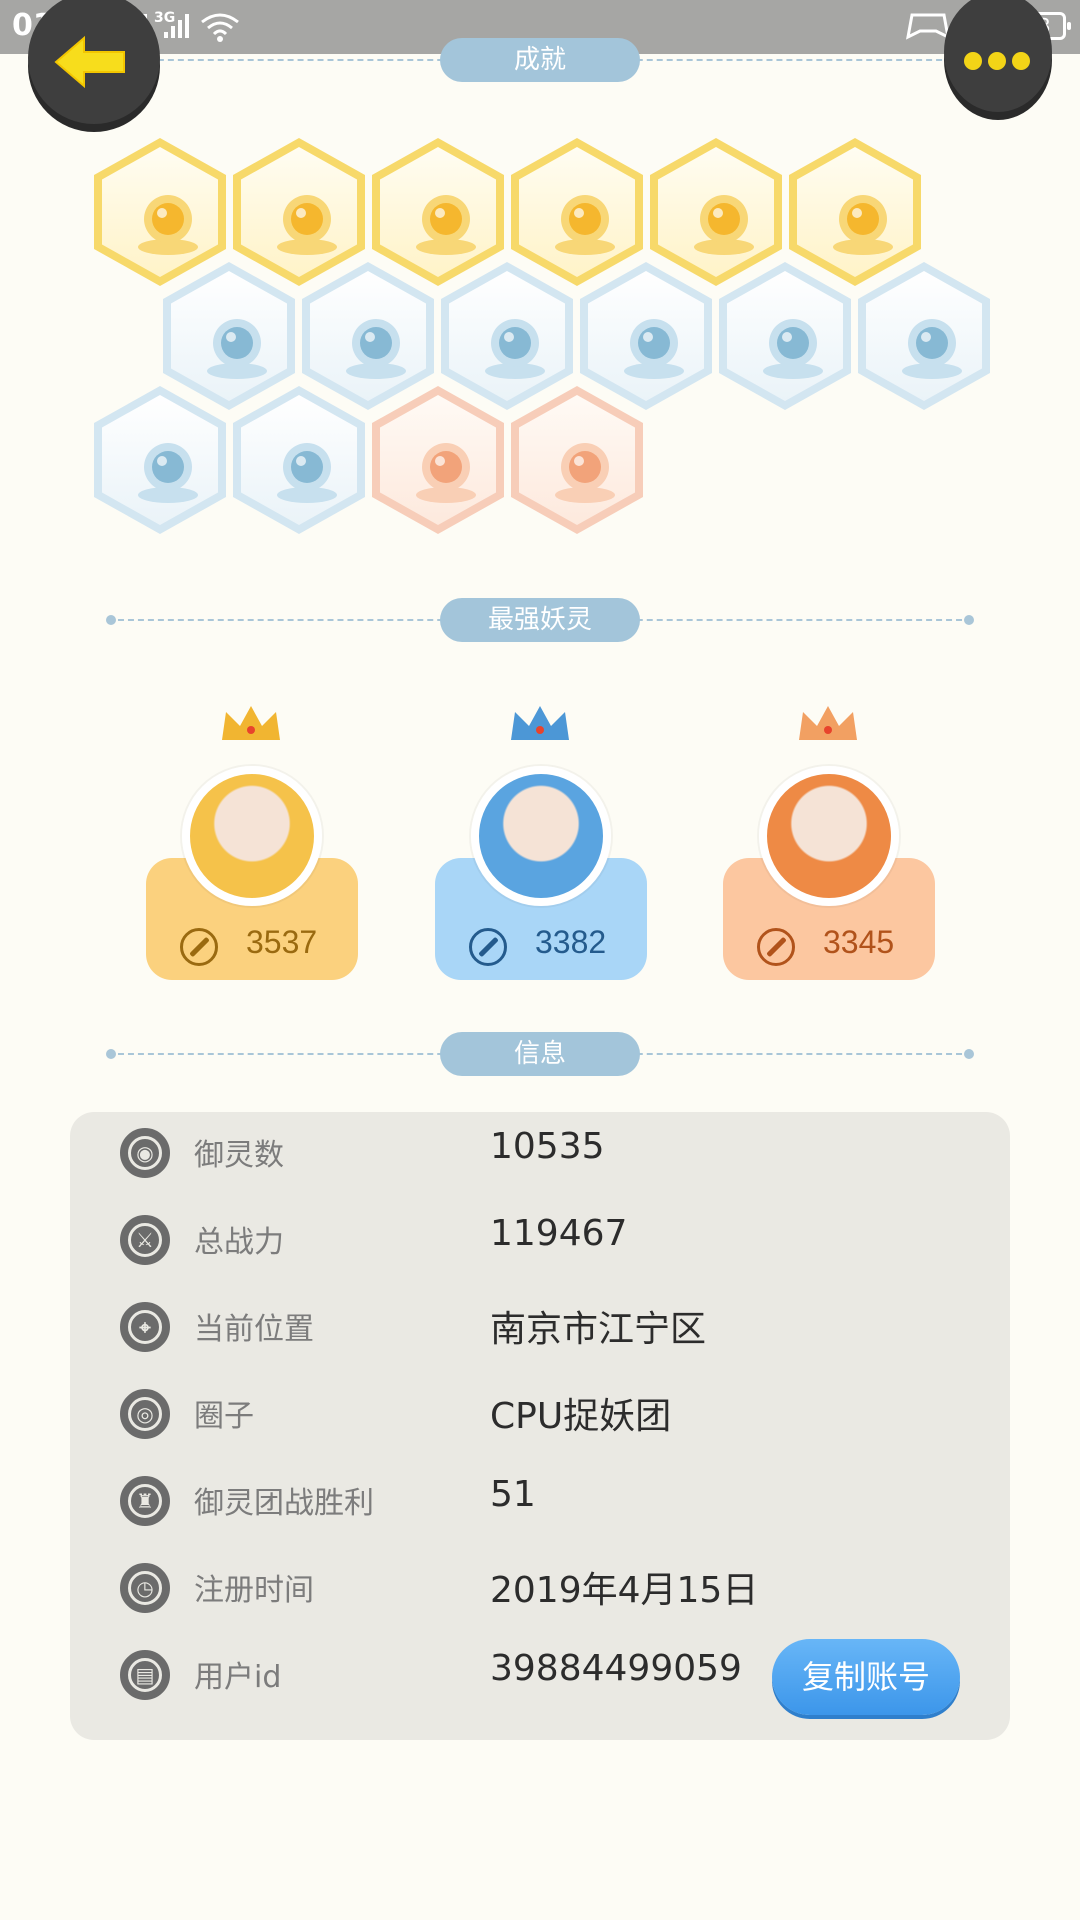  I want to click on info-value: 10535, so click(547, 1146).